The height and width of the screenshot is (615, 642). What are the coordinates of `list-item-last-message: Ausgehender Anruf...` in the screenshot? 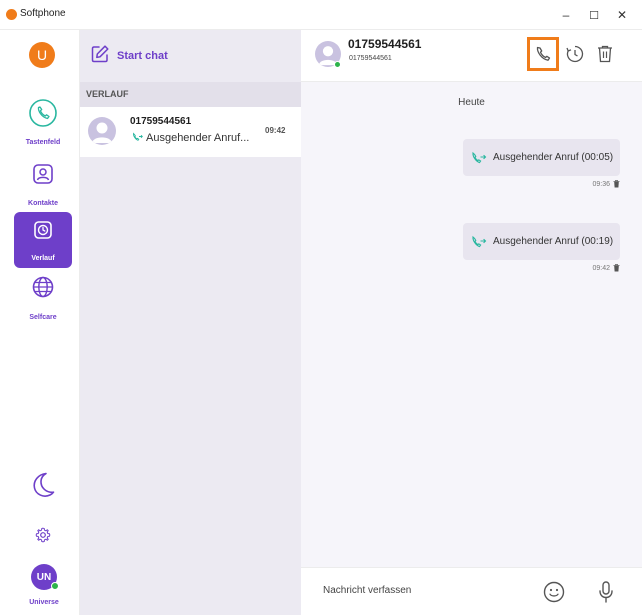 It's located at (197, 138).